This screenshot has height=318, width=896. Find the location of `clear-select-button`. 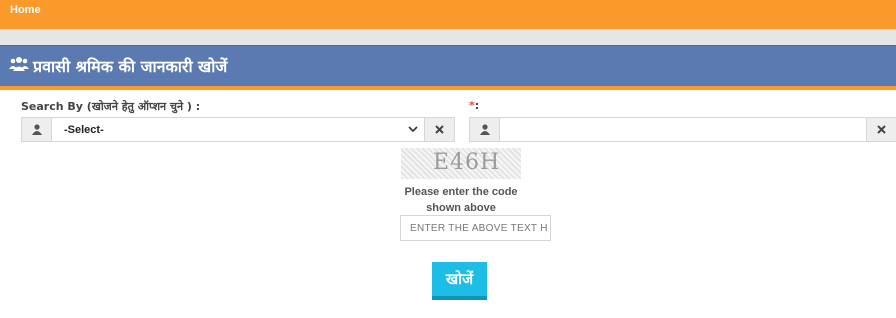

clear-select-button is located at coordinates (439, 129).